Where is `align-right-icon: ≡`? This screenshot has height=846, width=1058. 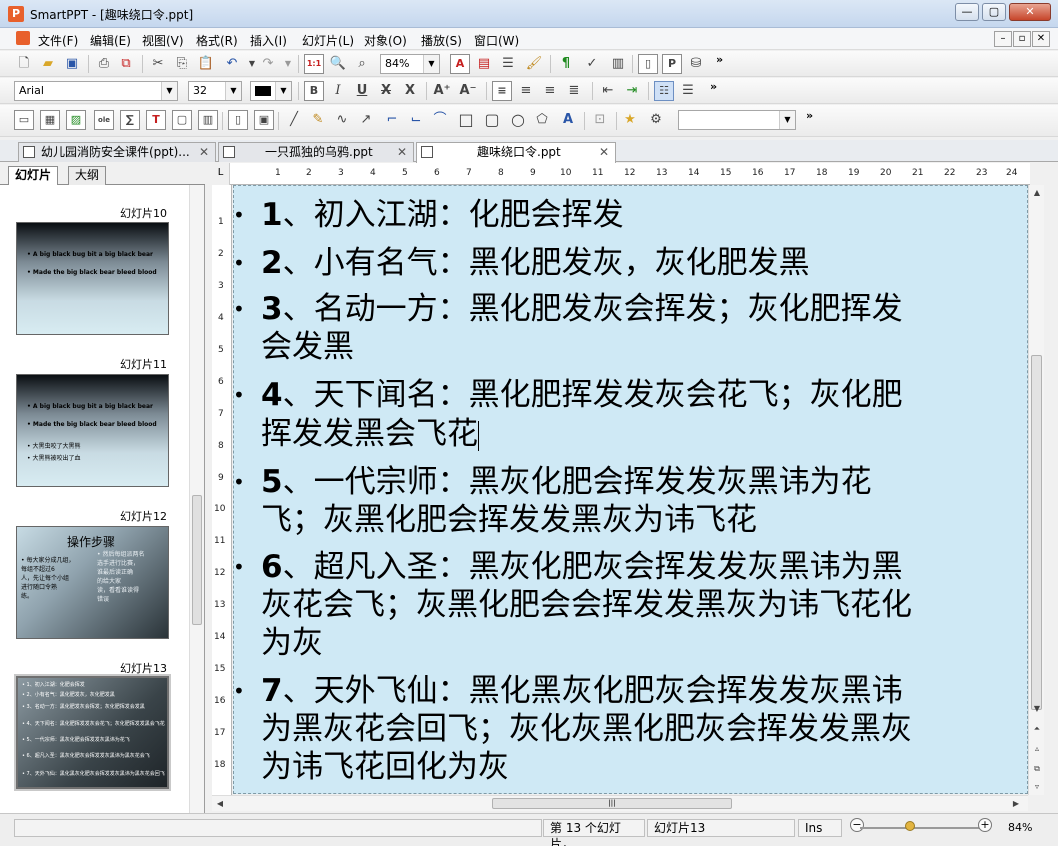
align-right-icon: ≡ is located at coordinates (550, 91).